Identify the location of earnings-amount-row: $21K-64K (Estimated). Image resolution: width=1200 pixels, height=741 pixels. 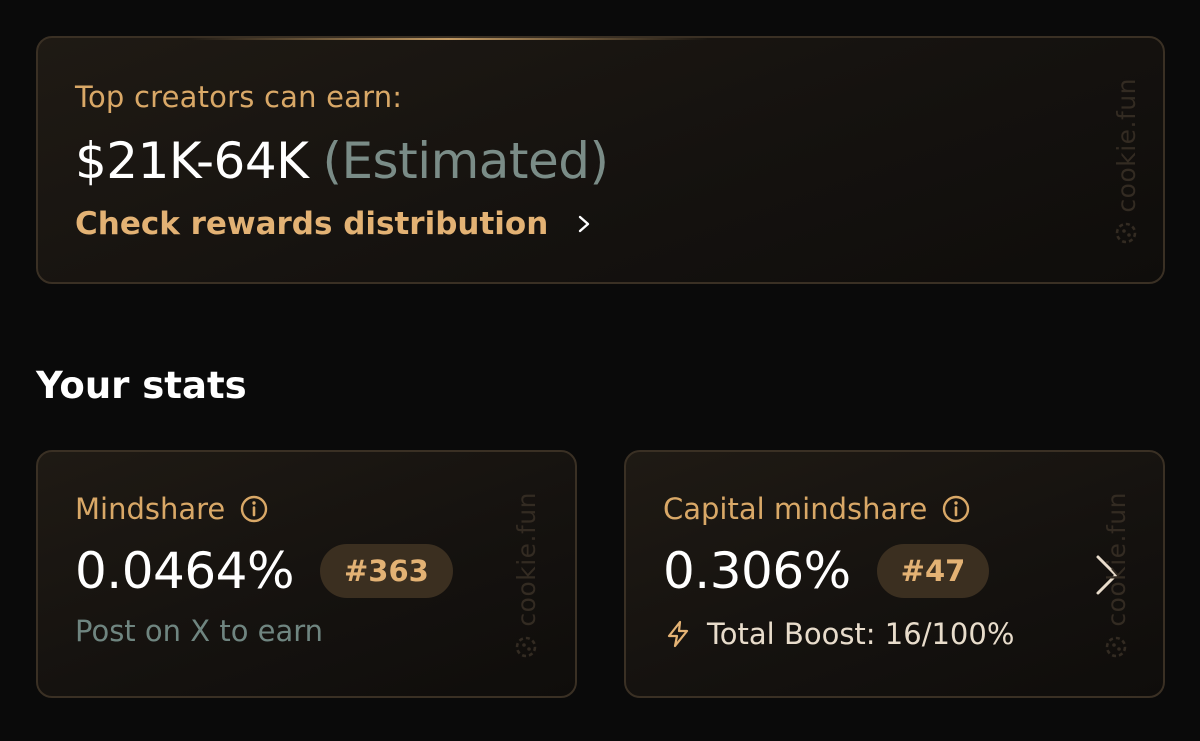
(342, 161).